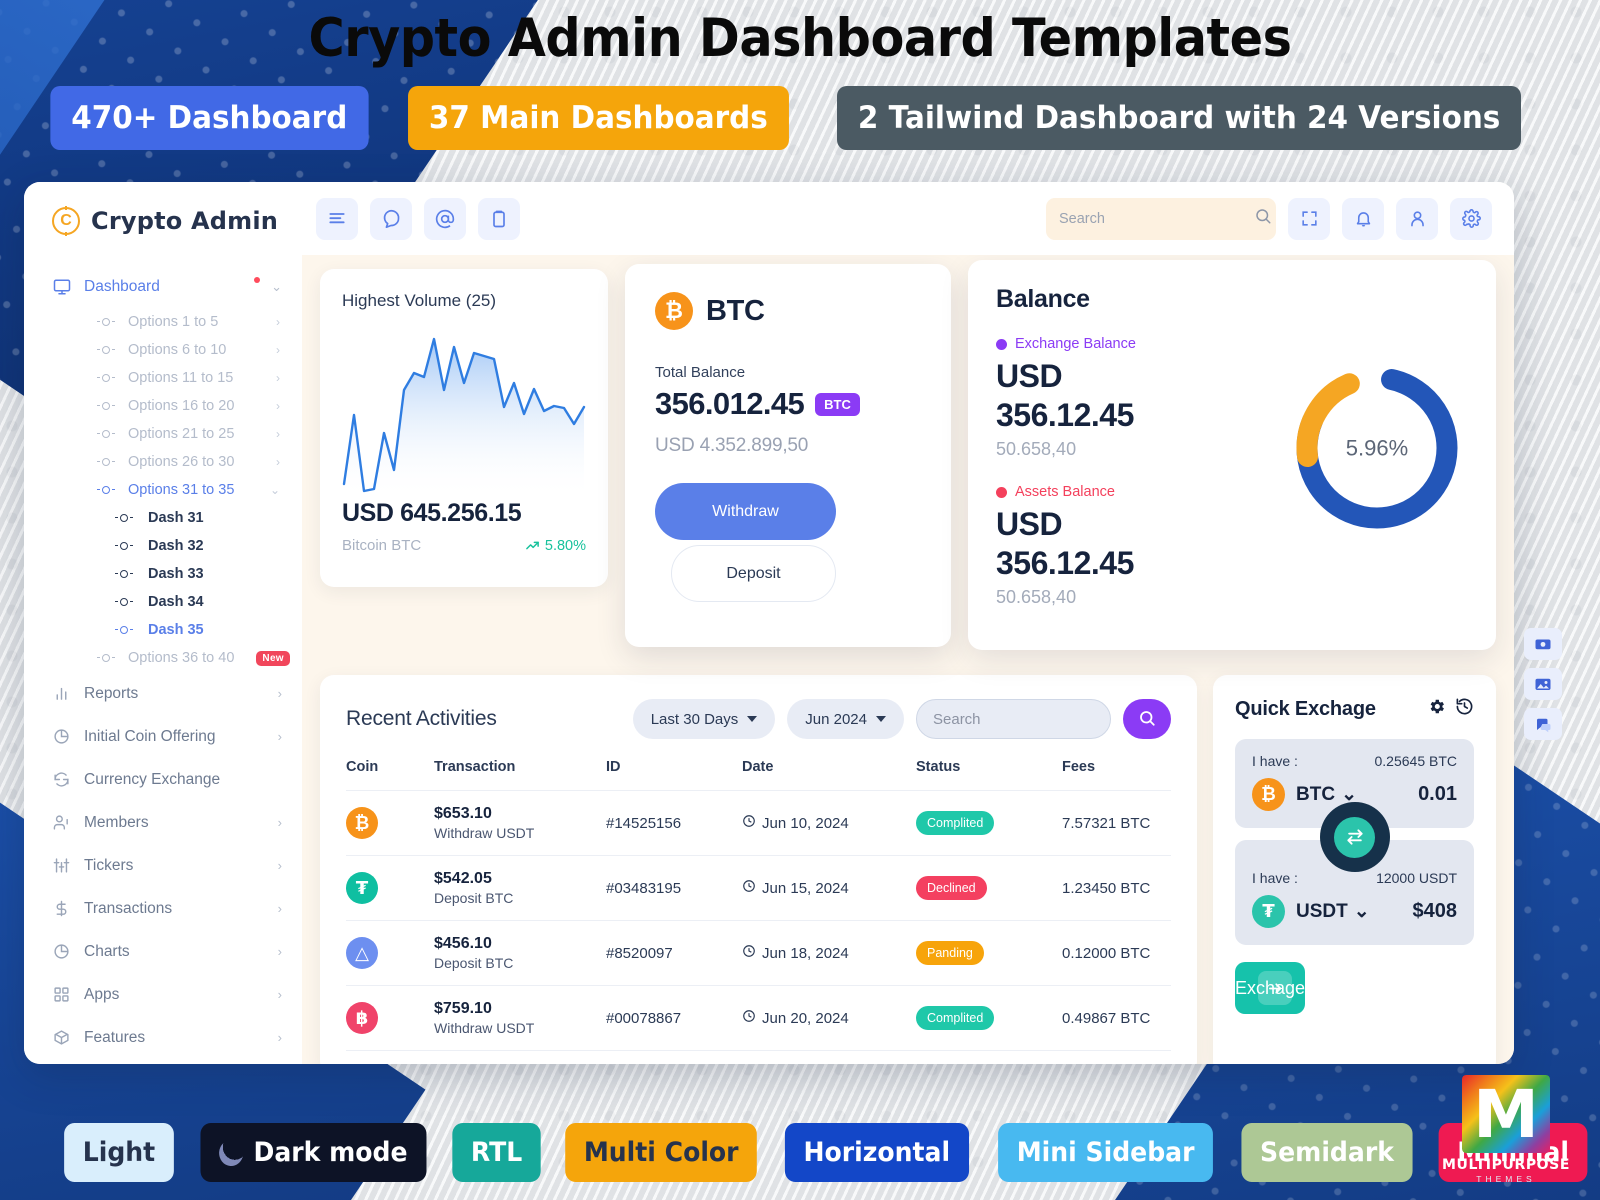 The width and height of the screenshot is (1600, 1200). I want to click on image-icon, so click(1543, 684).